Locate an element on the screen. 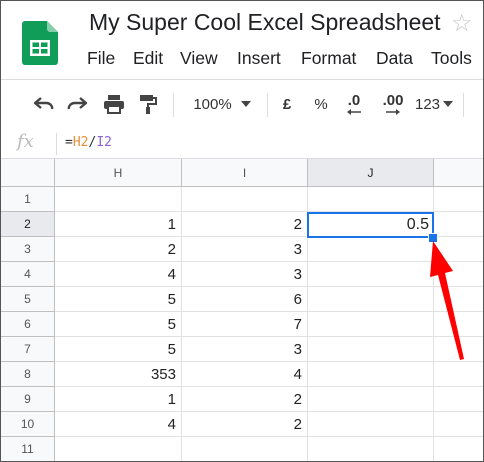 The image size is (484, 462). menu-file: File is located at coordinates (101, 58).